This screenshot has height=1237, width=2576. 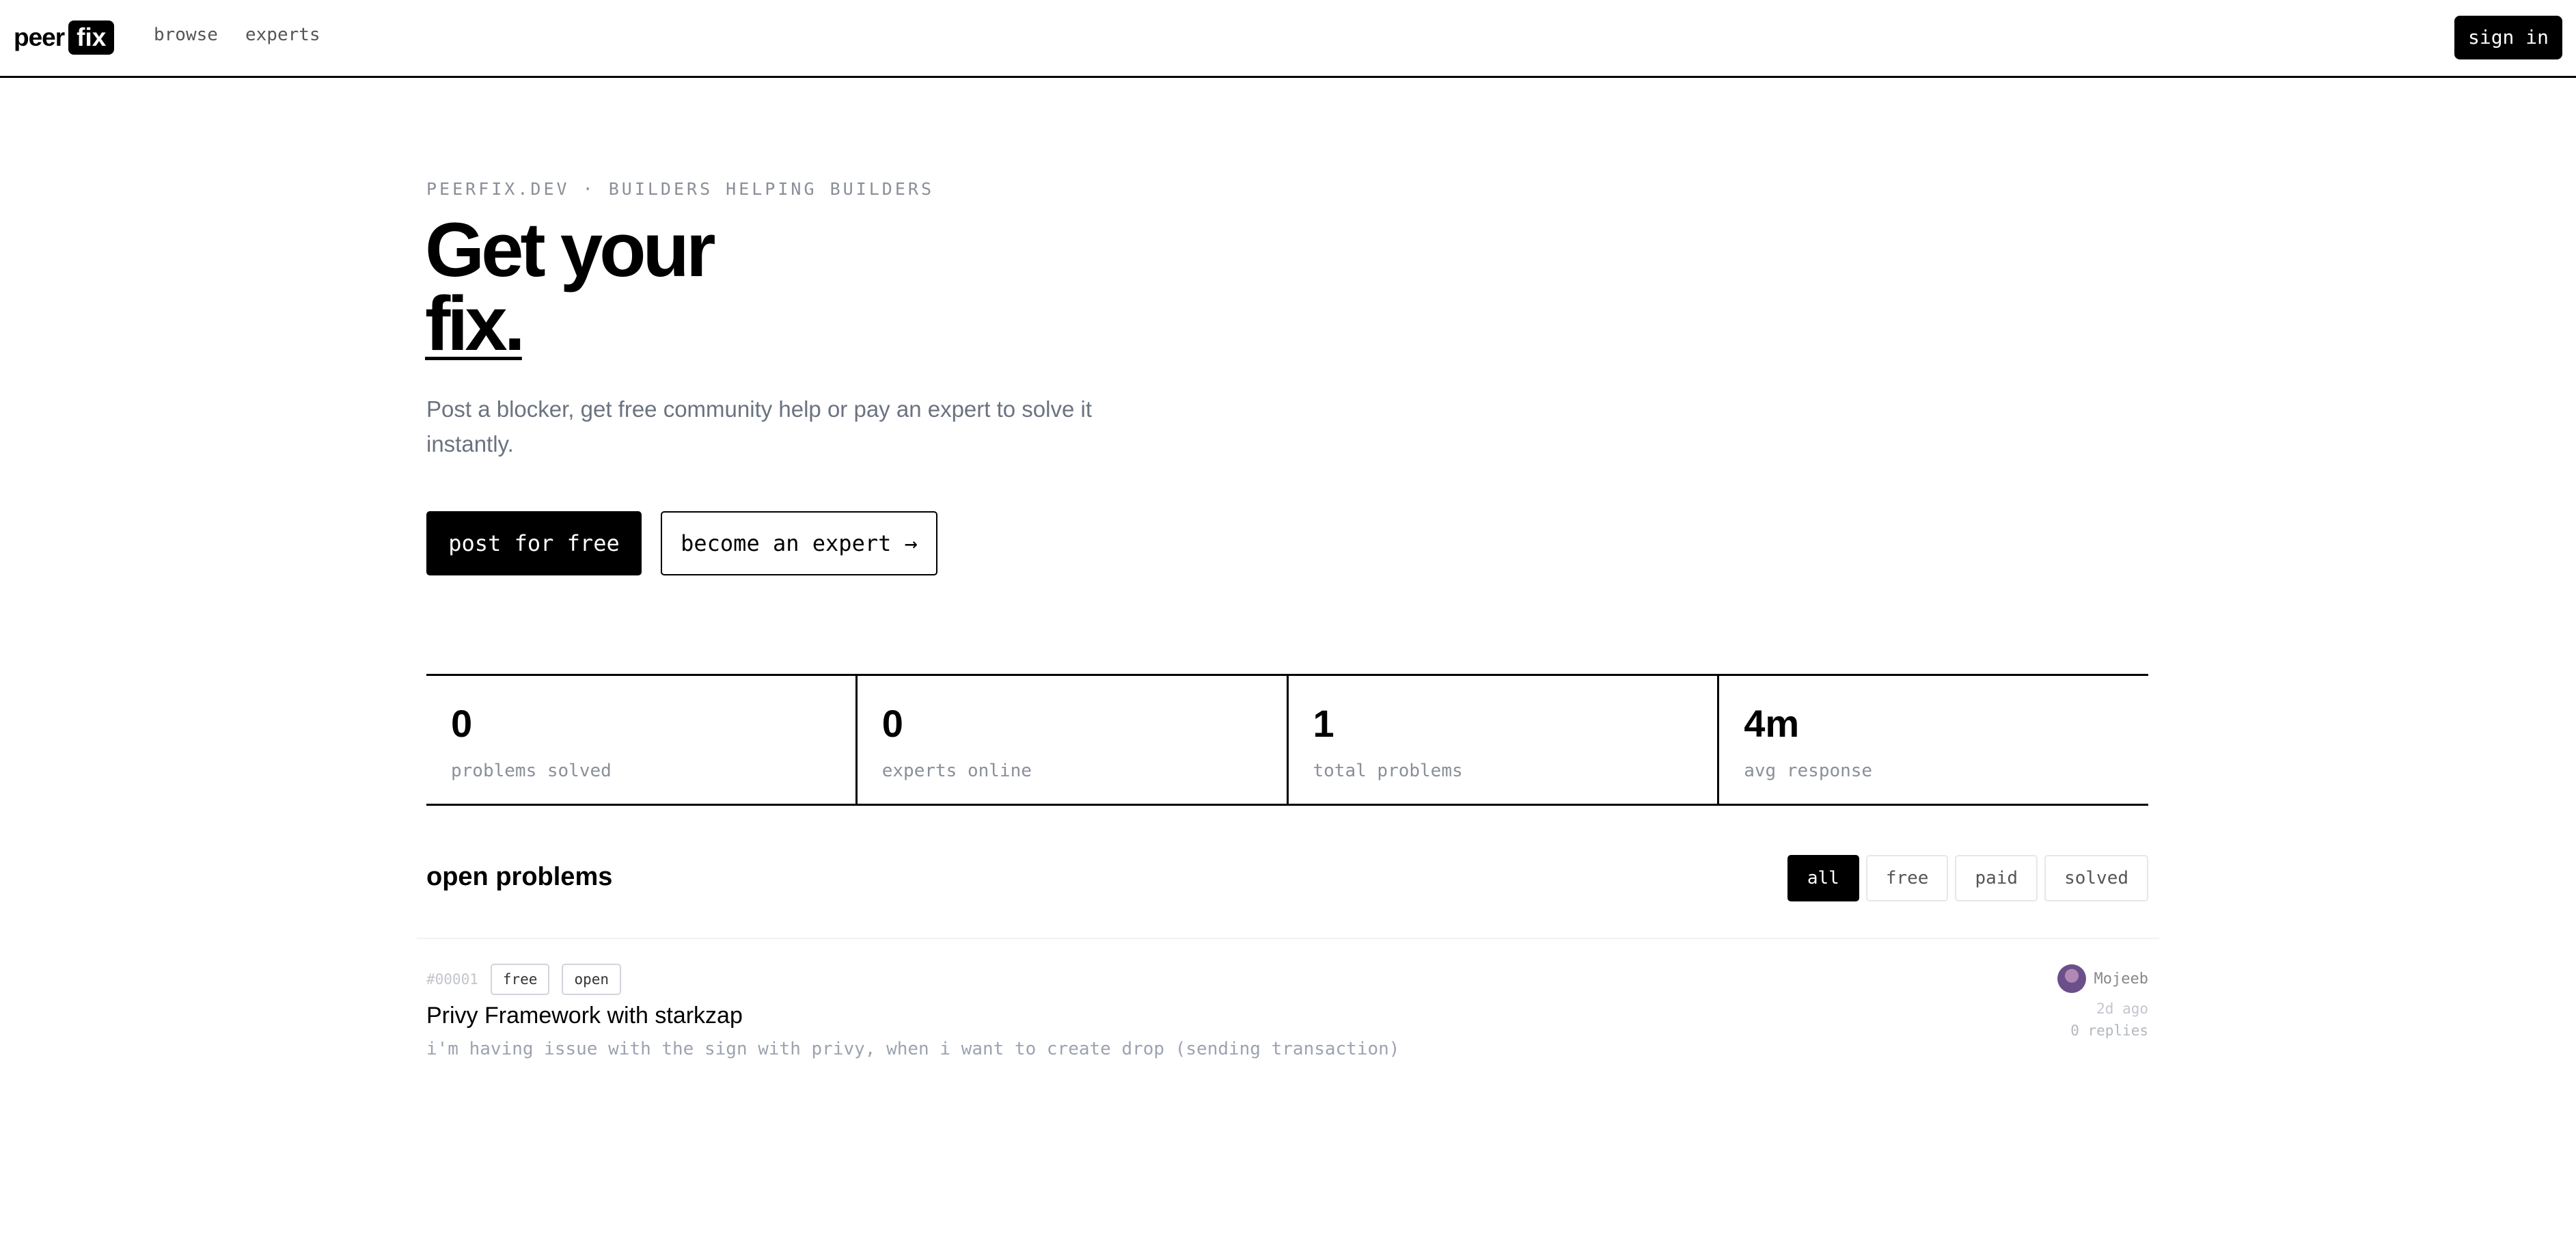 I want to click on problem-replies: 0 replies, so click(x=2109, y=1030).